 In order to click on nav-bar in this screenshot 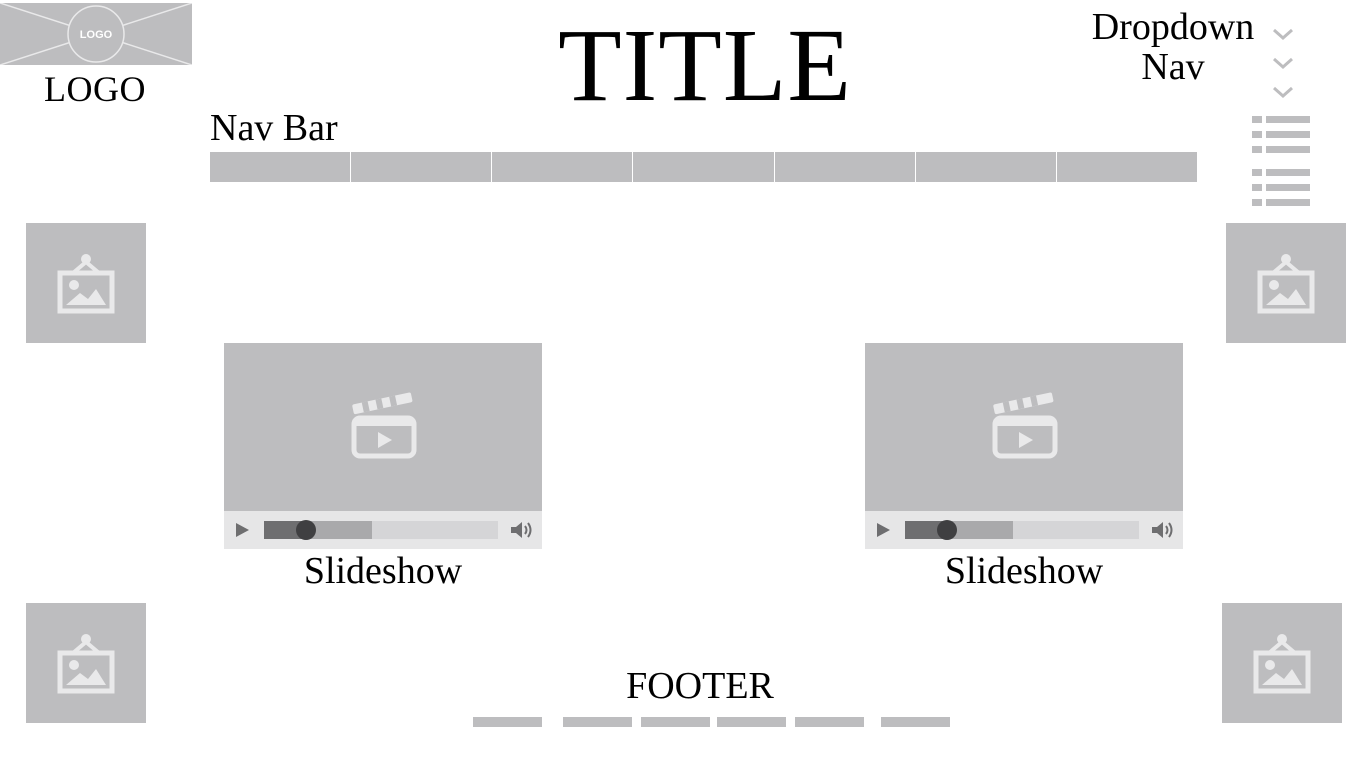, I will do `click(703, 167)`.